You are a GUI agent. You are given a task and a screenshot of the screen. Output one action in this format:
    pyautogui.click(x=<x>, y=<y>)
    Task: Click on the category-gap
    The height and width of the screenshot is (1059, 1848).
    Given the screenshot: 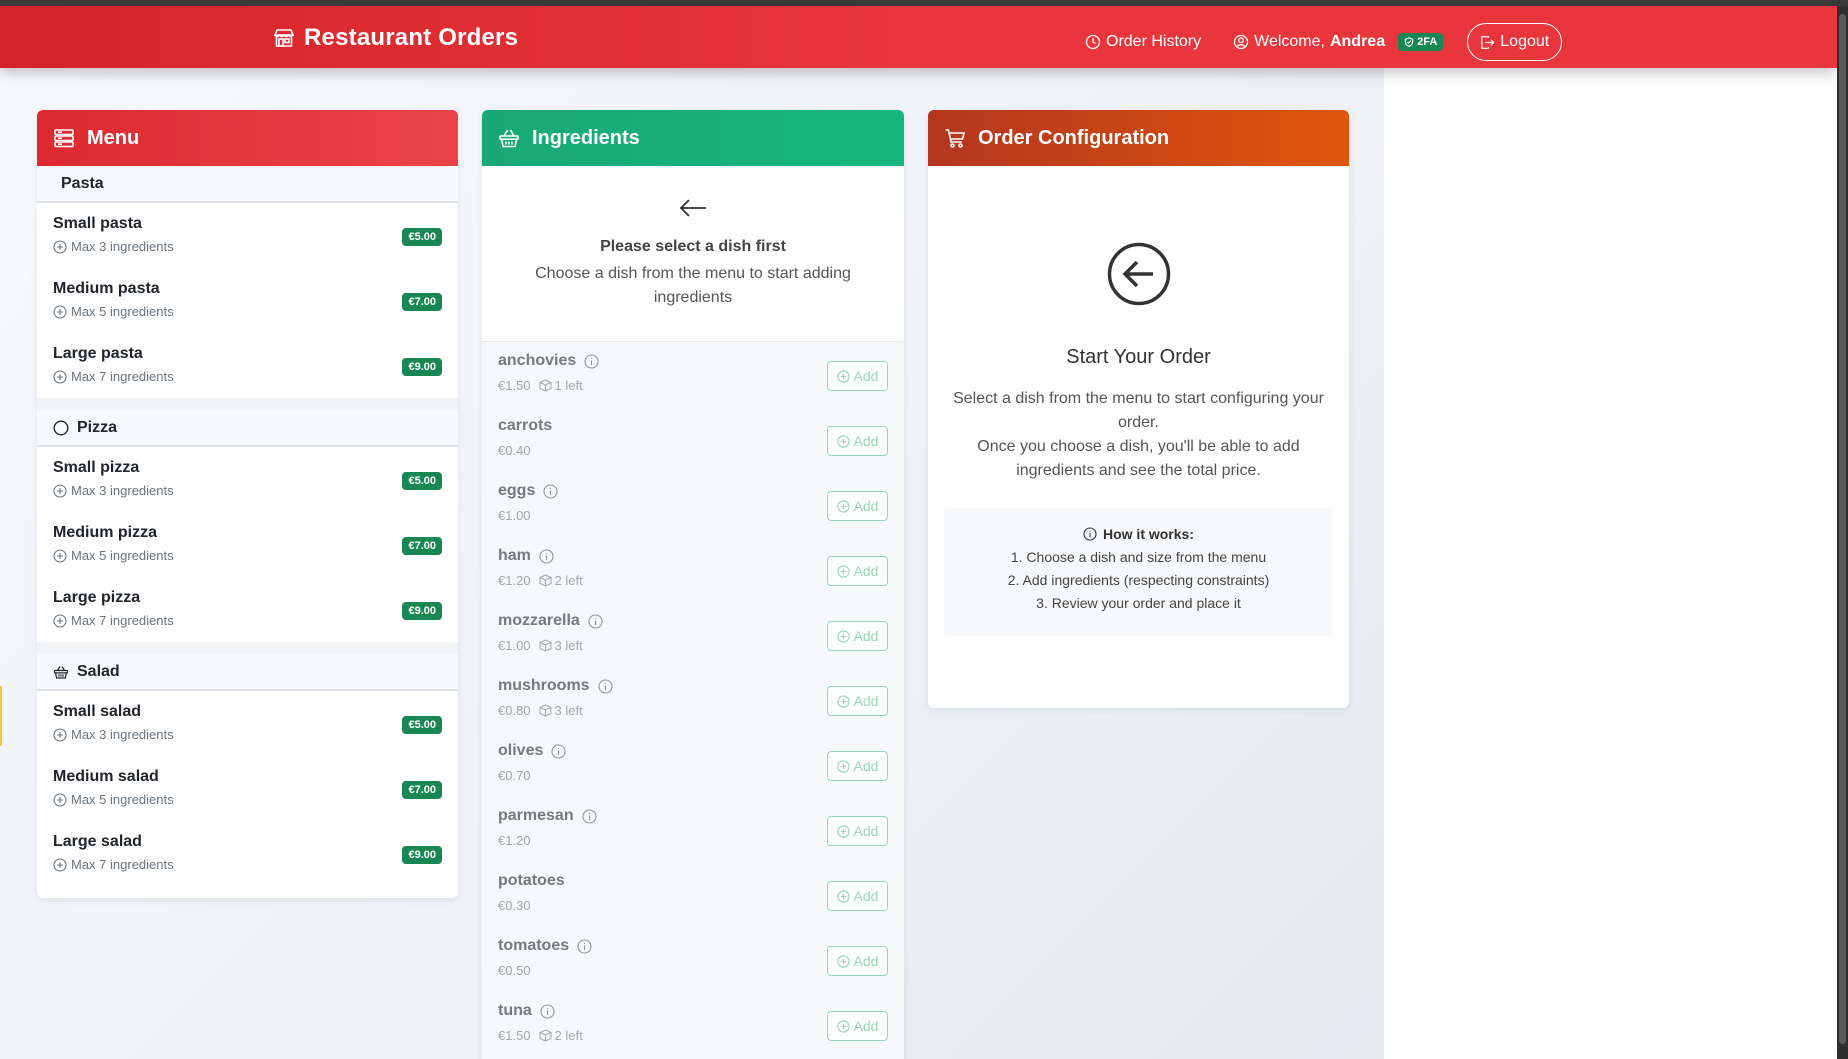 What is the action you would take?
    pyautogui.click(x=247, y=404)
    